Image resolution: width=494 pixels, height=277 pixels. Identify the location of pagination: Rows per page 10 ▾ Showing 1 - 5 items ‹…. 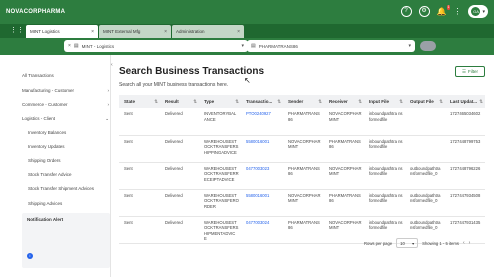
(417, 243).